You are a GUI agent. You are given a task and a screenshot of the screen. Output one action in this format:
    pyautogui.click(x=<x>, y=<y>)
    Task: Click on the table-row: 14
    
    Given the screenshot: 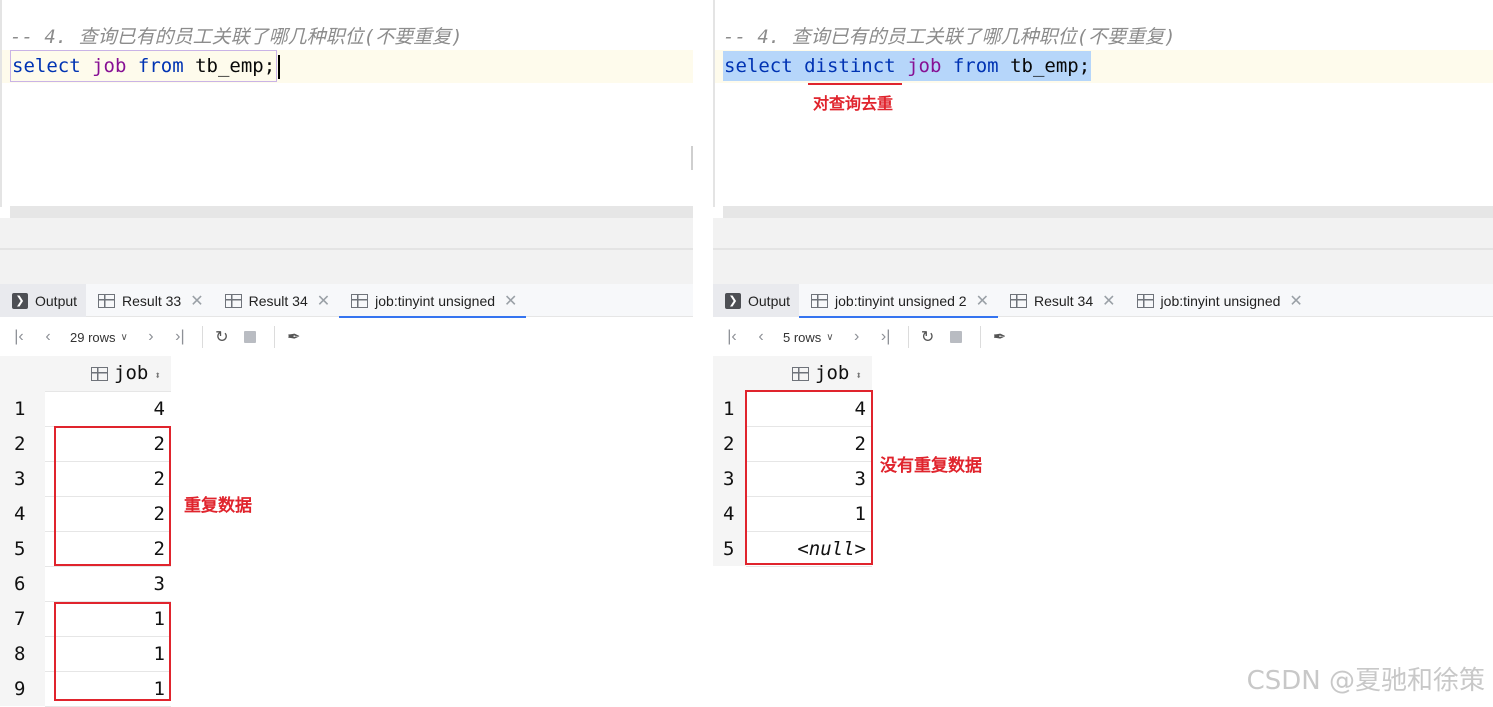 What is the action you would take?
    pyautogui.click(x=85, y=409)
    